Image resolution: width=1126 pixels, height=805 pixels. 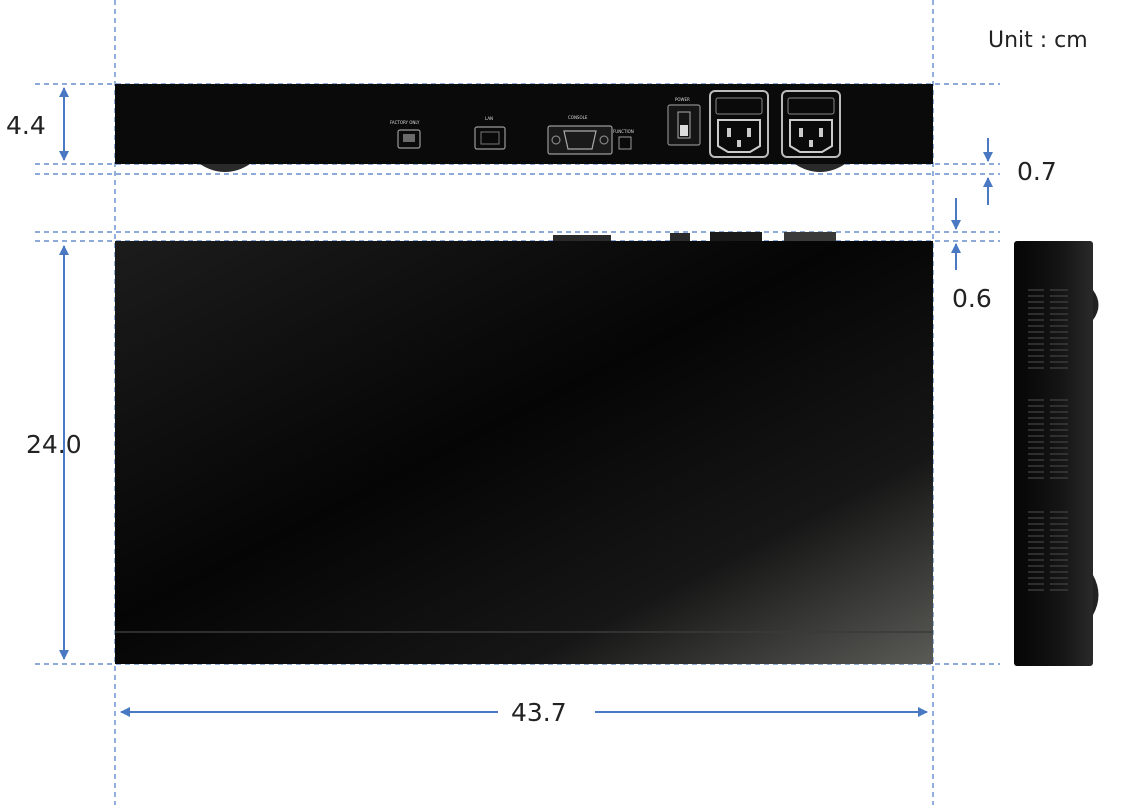 I want to click on height-label: 4.4, so click(x=26, y=125).